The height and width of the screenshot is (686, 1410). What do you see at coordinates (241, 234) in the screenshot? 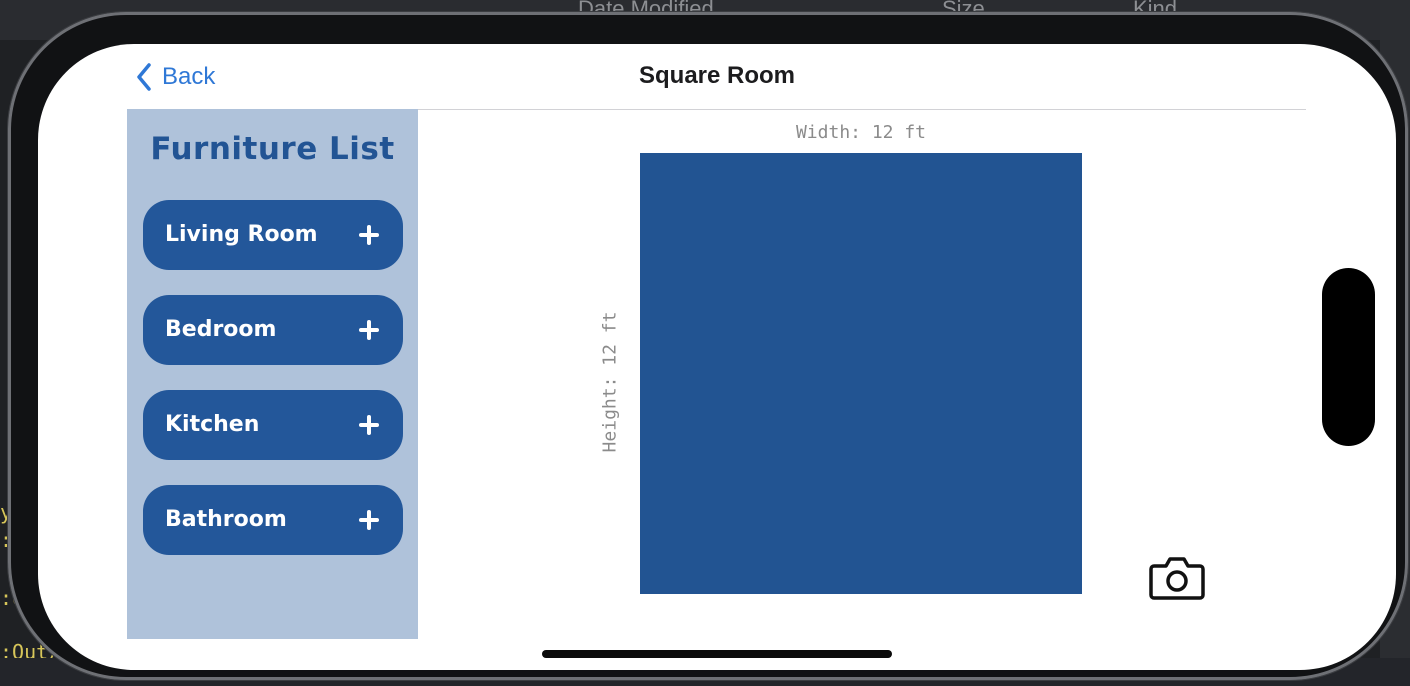
I see `category-label: Living Room` at bounding box center [241, 234].